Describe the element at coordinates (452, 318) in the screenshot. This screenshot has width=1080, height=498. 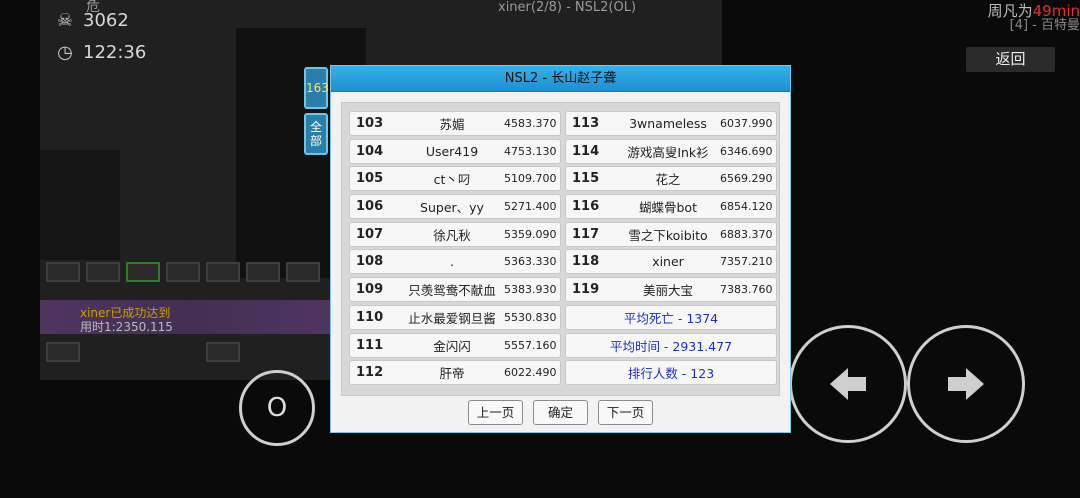
I see `player-name: 止水最爱钢旦酱` at that location.